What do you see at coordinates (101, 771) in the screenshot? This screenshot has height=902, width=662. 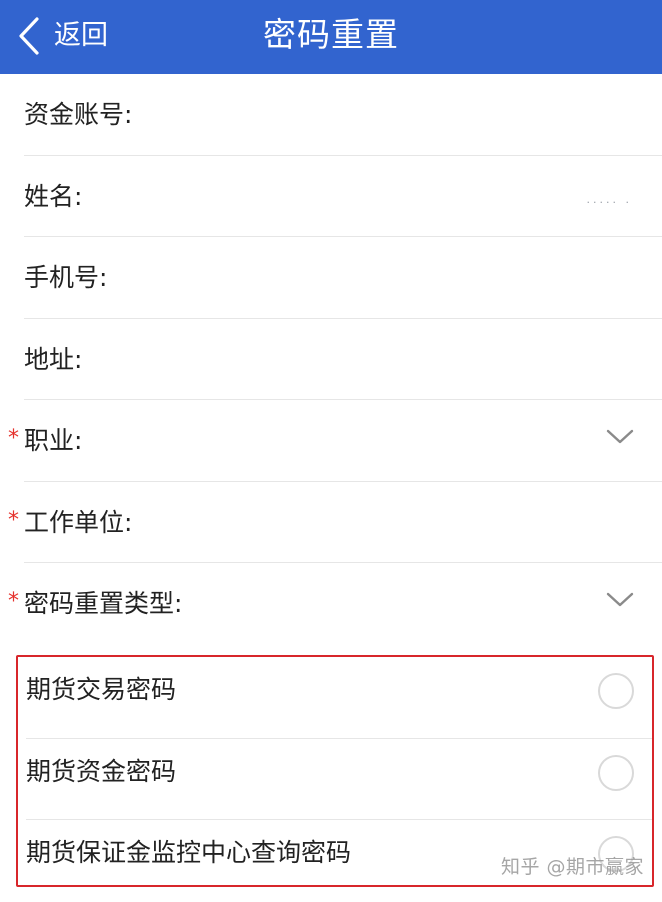 I see `option-label: 期货资金密码` at bounding box center [101, 771].